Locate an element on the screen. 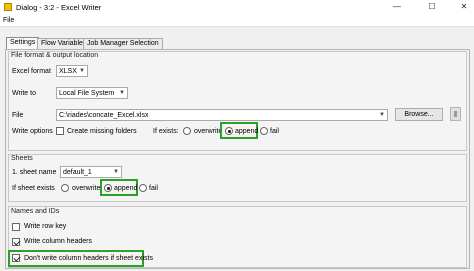 This screenshot has height=271, width=474. write-to-select: Local File System ▼ is located at coordinates (92, 93).